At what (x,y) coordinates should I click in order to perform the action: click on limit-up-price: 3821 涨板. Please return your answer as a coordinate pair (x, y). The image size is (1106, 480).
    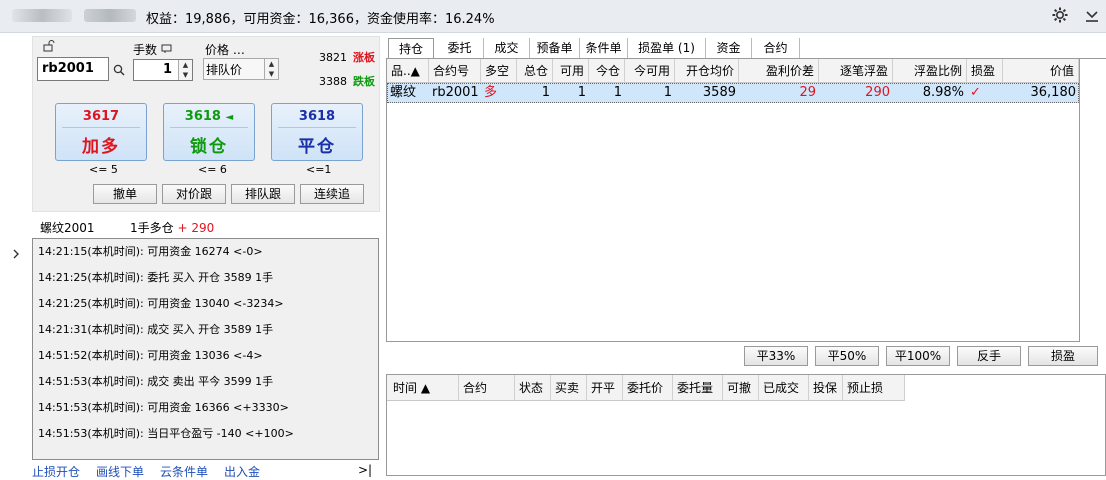
    Looking at the image, I should click on (347, 57).